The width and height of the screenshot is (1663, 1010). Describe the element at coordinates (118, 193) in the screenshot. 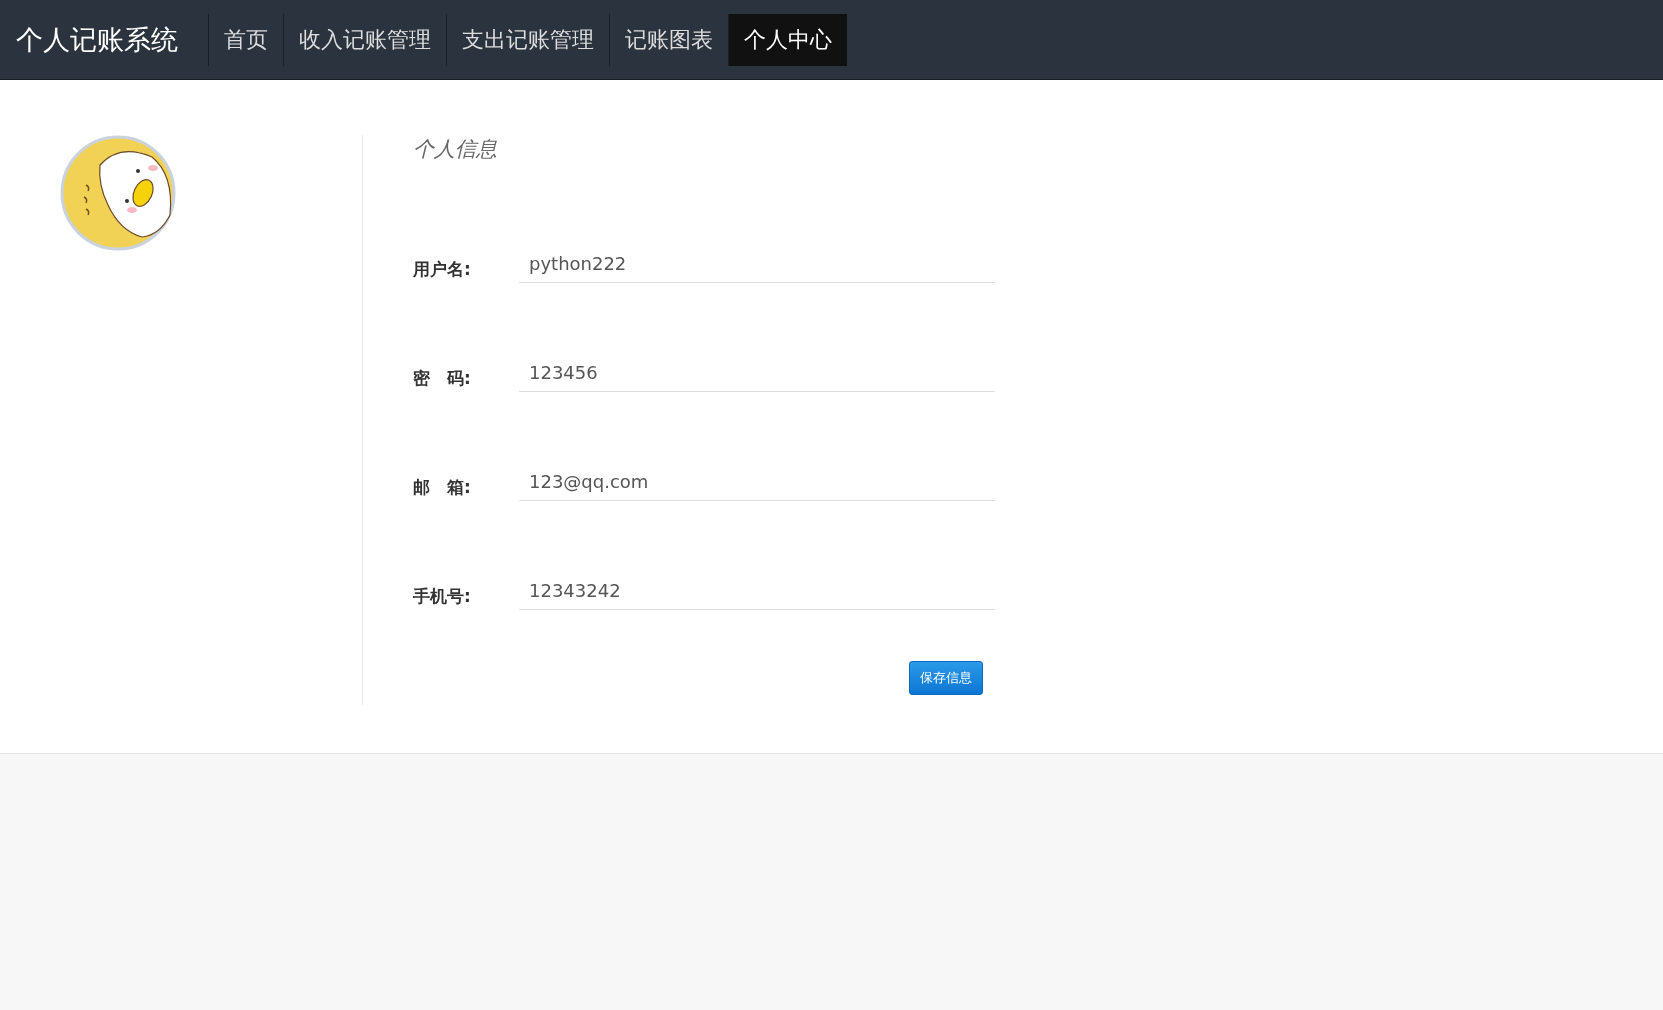

I see `avatar-icon` at that location.